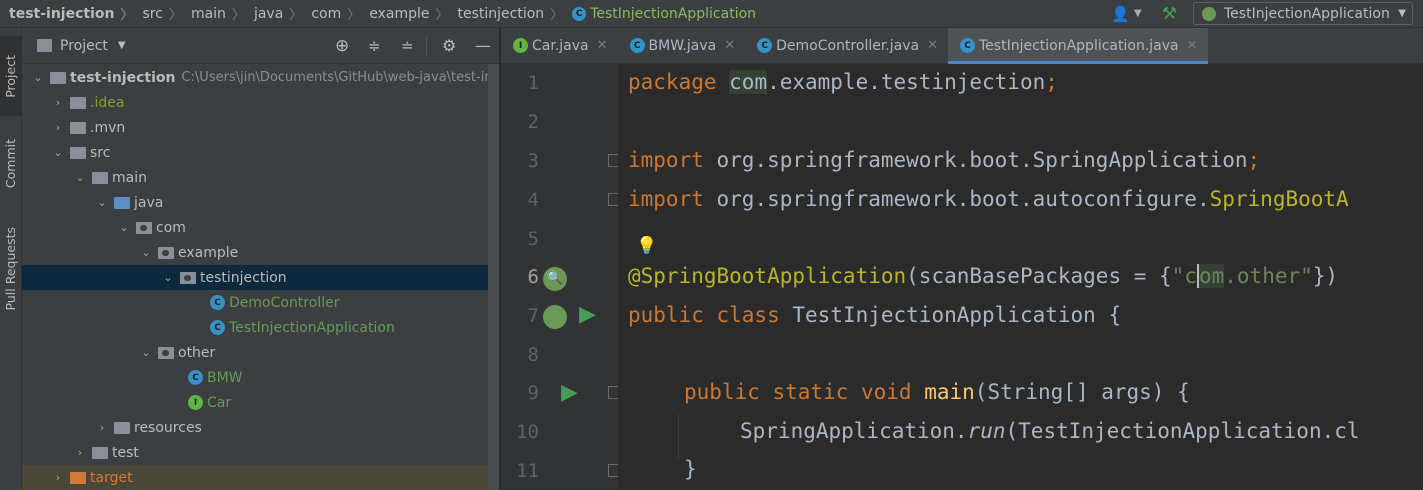  I want to click on line-number: 10, so click(527, 432).